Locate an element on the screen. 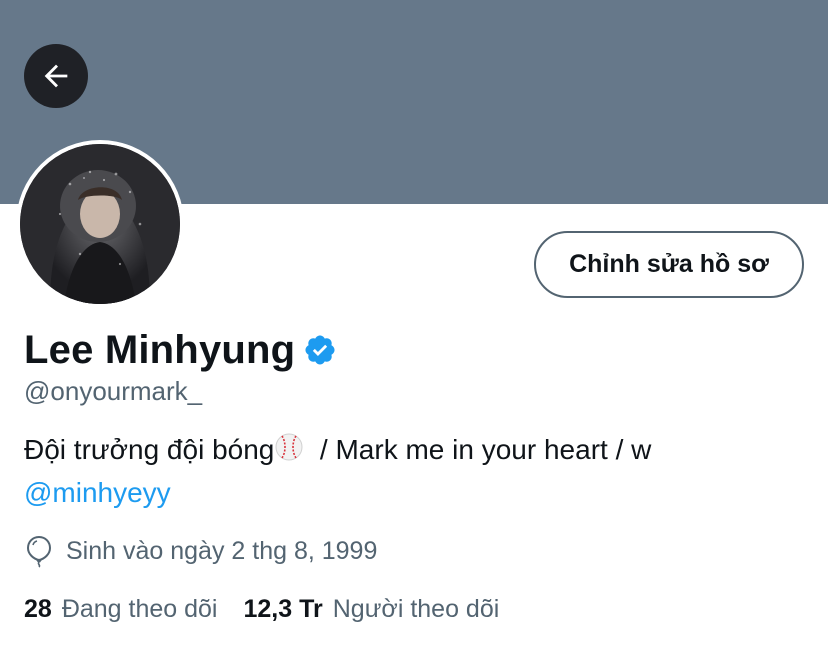  following-count: 28 is located at coordinates (38, 608).